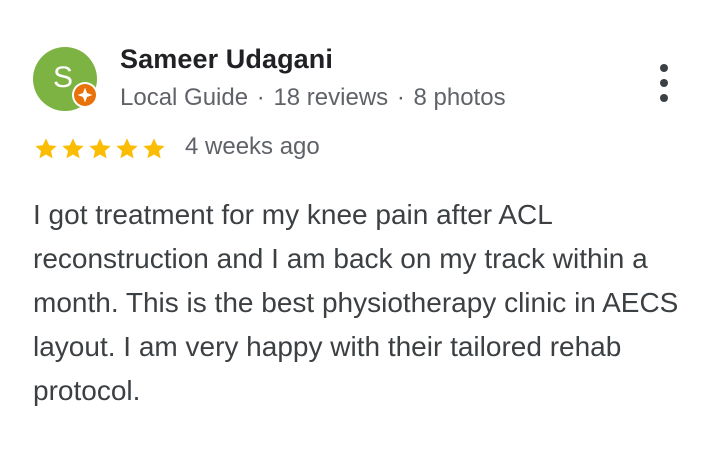 This screenshot has width=720, height=455. I want to click on avatar-initial: S, so click(62, 77).